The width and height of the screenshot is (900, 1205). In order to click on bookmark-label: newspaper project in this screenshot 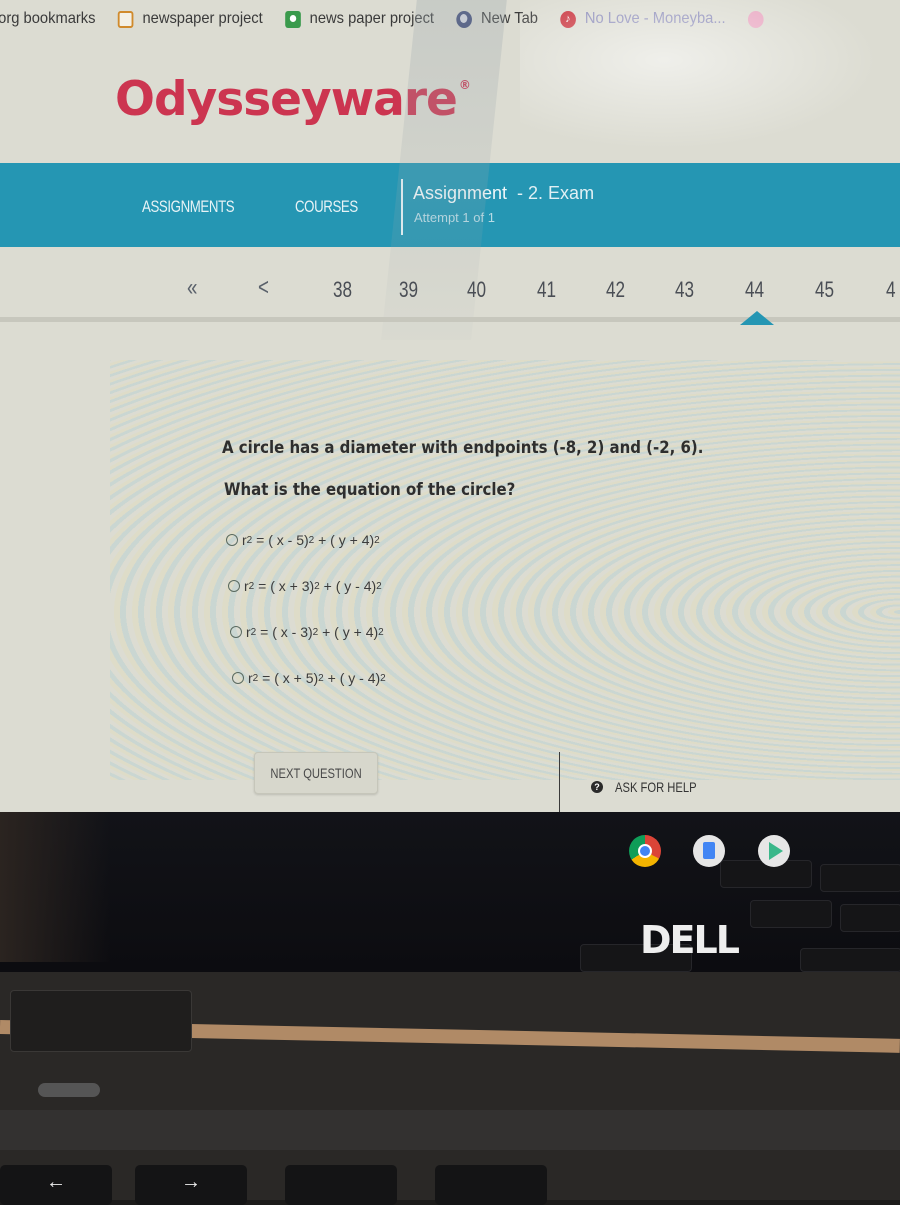, I will do `click(202, 18)`.